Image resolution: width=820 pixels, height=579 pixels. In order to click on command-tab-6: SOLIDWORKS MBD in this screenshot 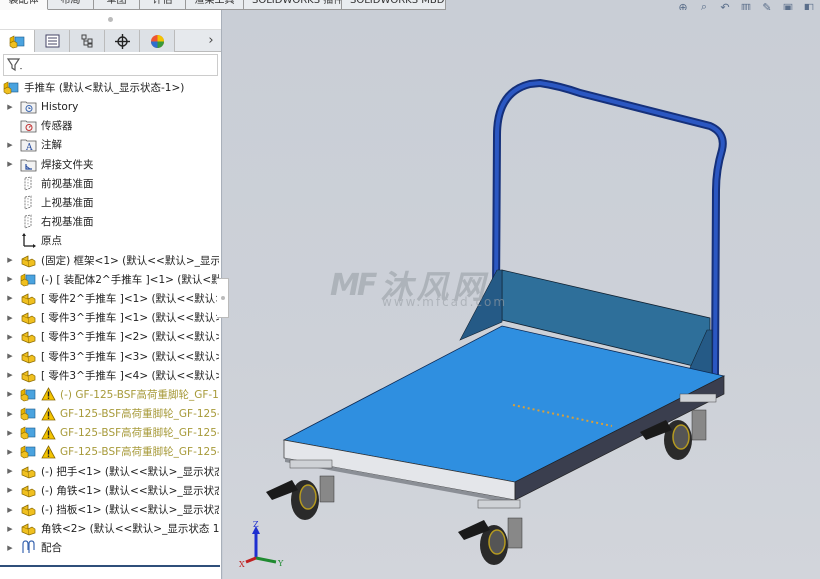, I will do `click(394, 5)`.